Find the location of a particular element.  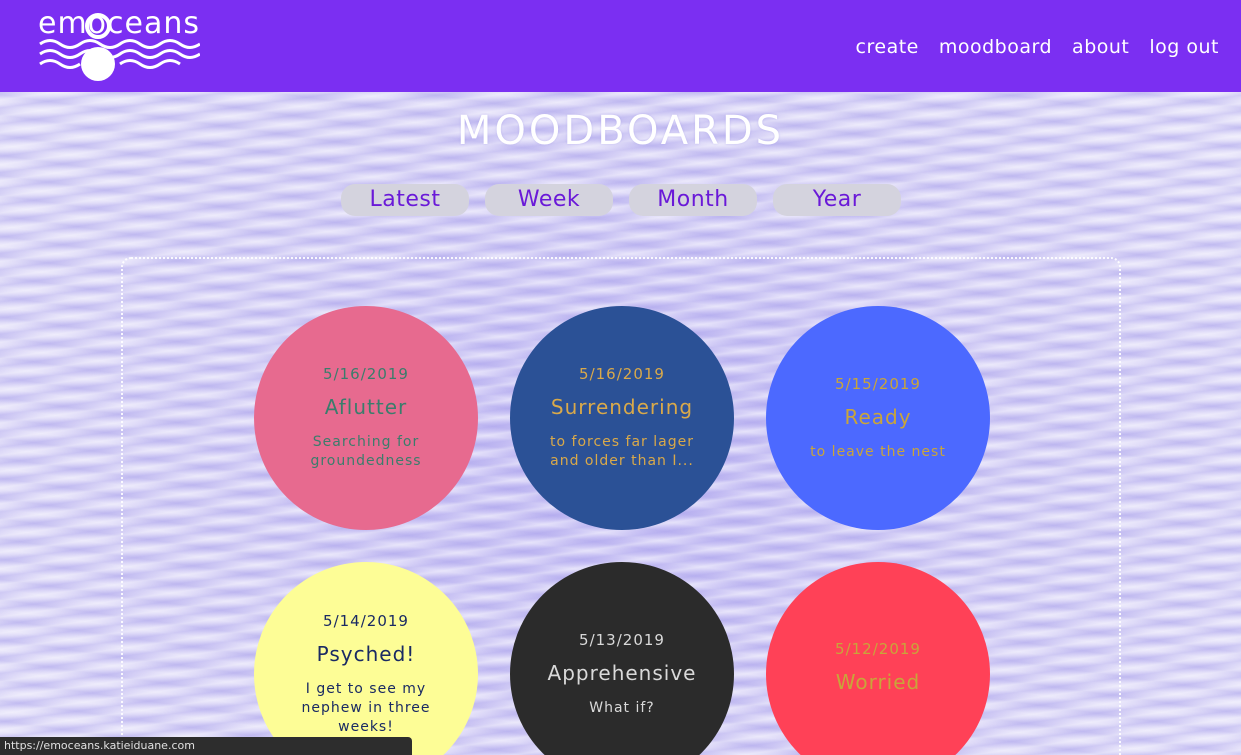

mood-date: 5/12/2019 is located at coordinates (878, 649).